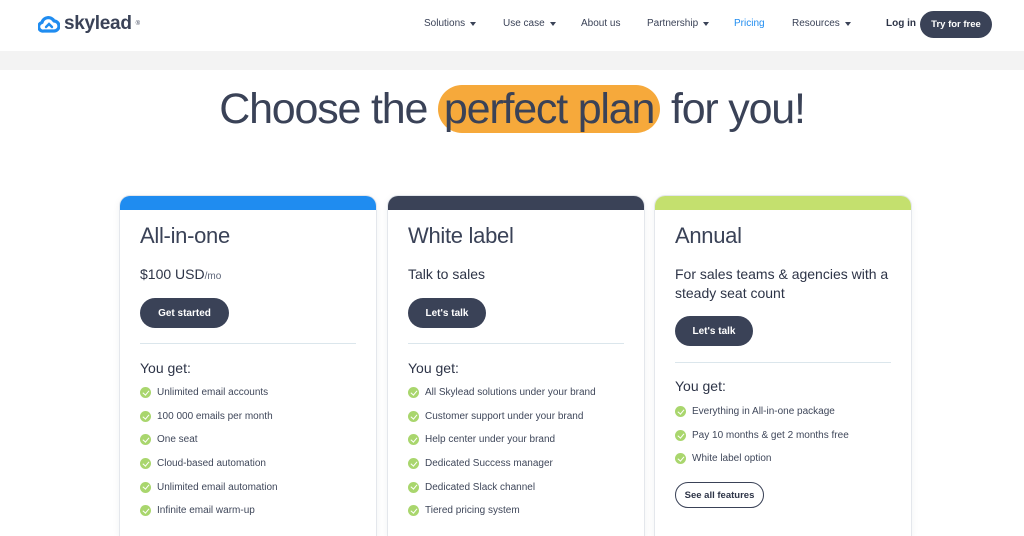 The image size is (1024, 536). What do you see at coordinates (524, 23) in the screenshot?
I see `nav-use-case-label: Use case` at bounding box center [524, 23].